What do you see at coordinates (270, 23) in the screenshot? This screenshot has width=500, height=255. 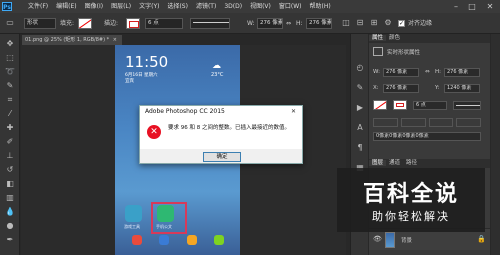 I see `width-field: 276 像素` at bounding box center [270, 23].